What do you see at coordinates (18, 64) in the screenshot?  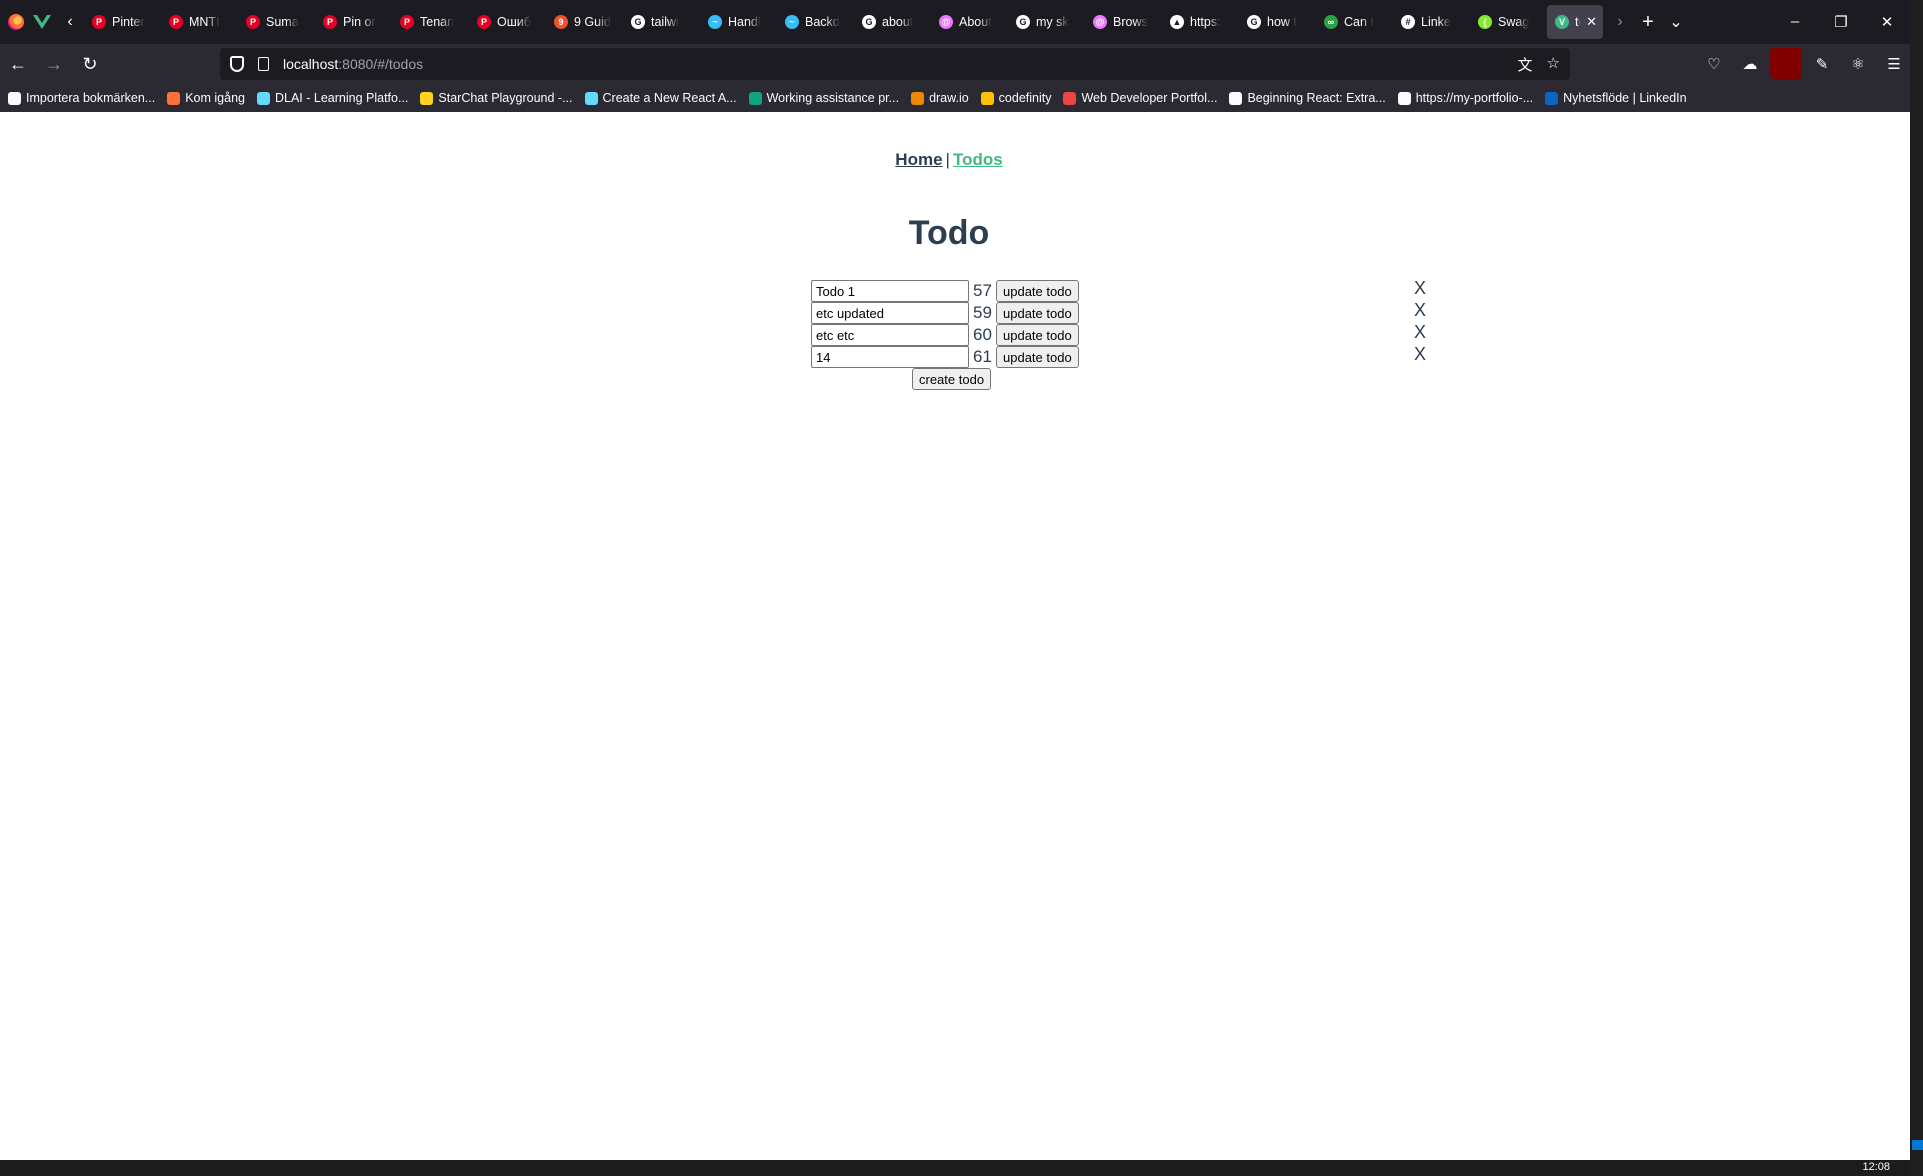 I see `back-button: ←` at bounding box center [18, 64].